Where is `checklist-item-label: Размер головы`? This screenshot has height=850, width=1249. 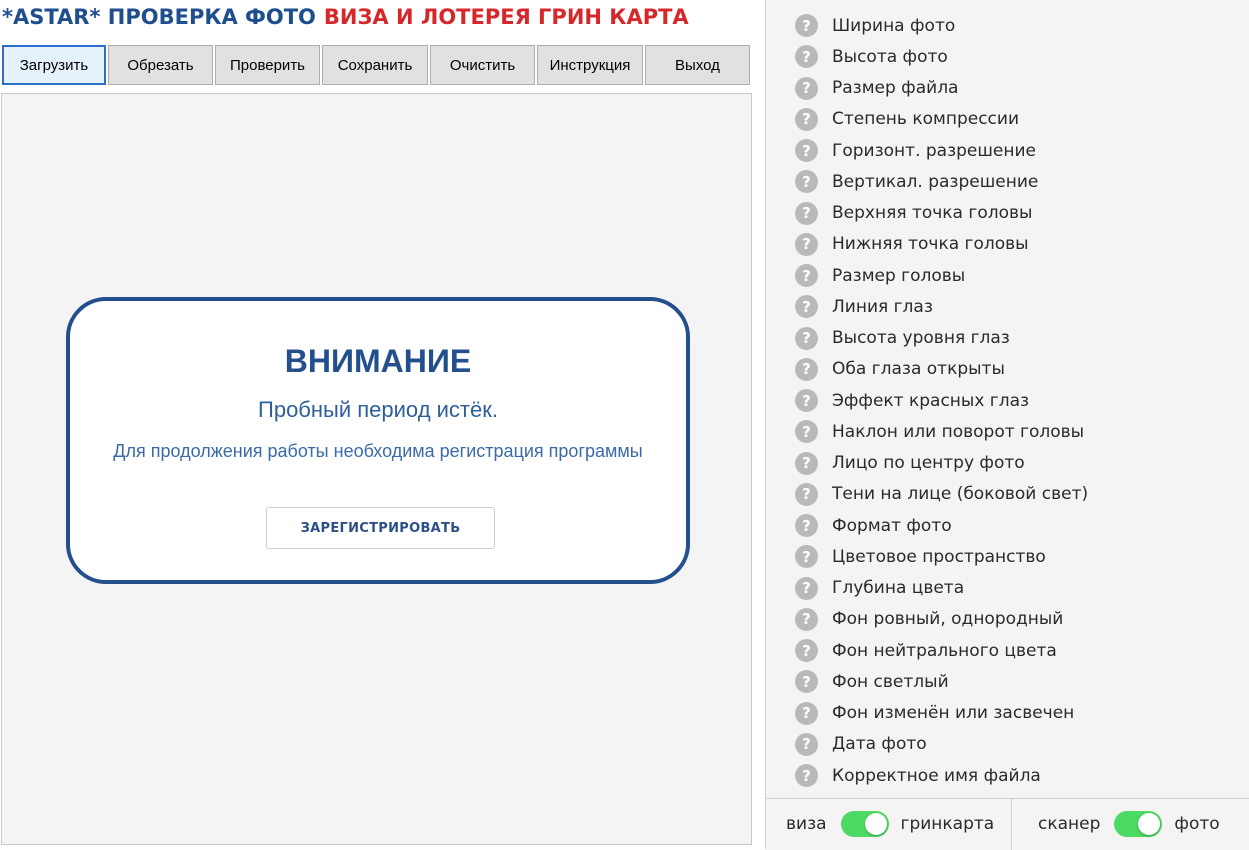 checklist-item-label: Размер головы is located at coordinates (899, 275).